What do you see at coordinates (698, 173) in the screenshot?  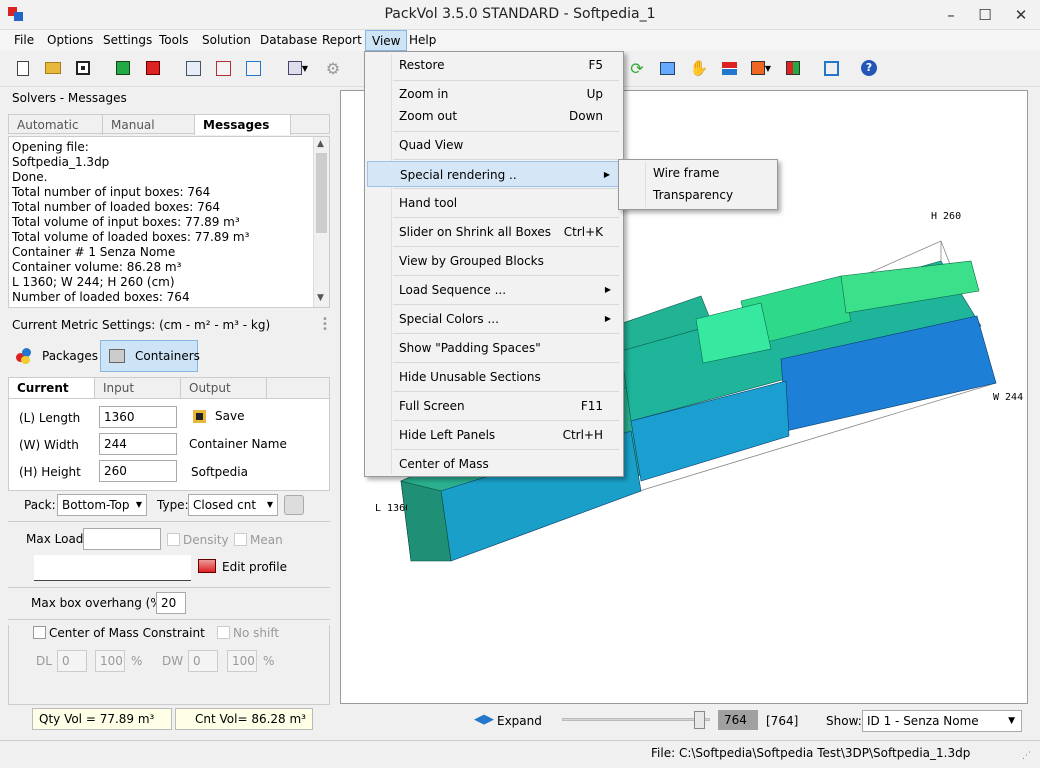 I see `submenu-wire-frame: Wire frame` at bounding box center [698, 173].